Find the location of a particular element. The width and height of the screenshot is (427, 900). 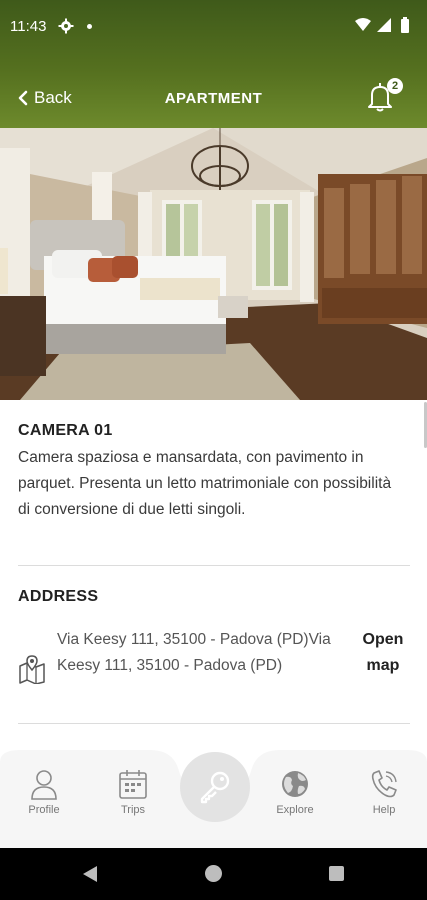

signal-icon is located at coordinates (384, 25).